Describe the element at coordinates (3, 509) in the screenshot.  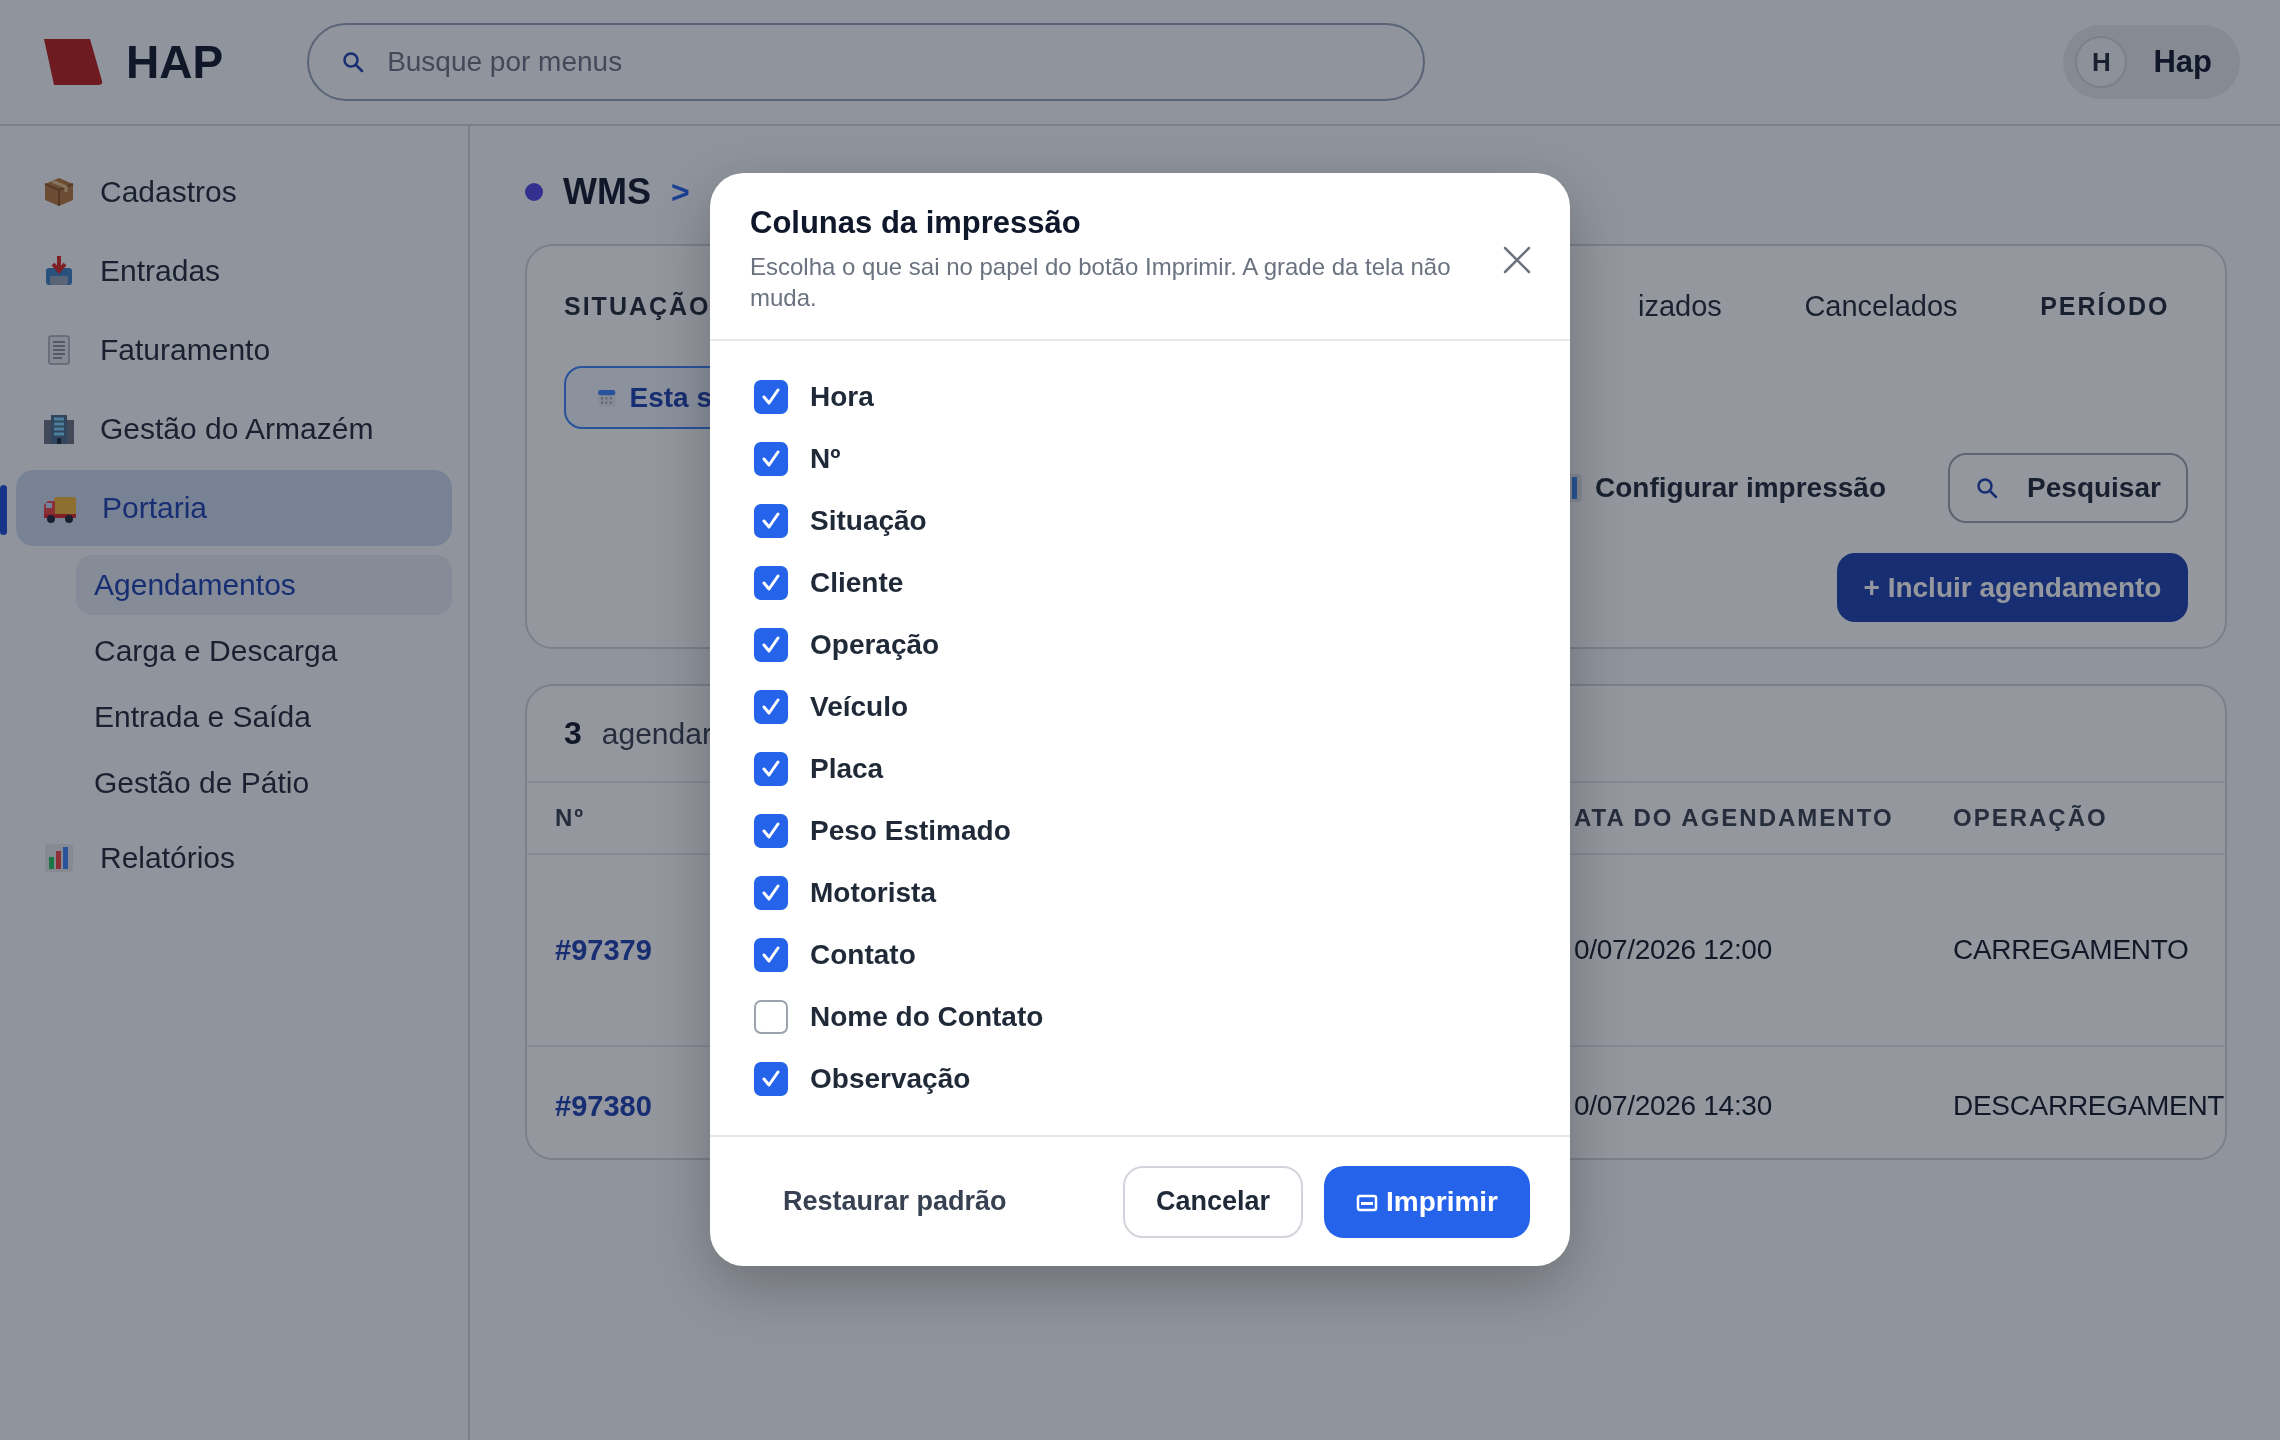
I see `active-indicator` at that location.